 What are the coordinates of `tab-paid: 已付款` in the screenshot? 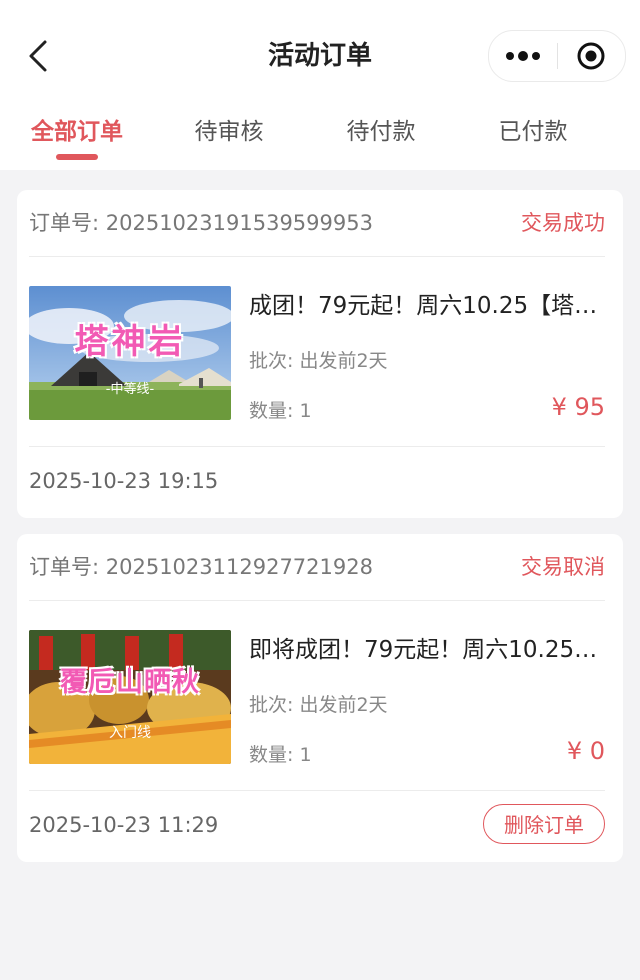 It's located at (533, 135).